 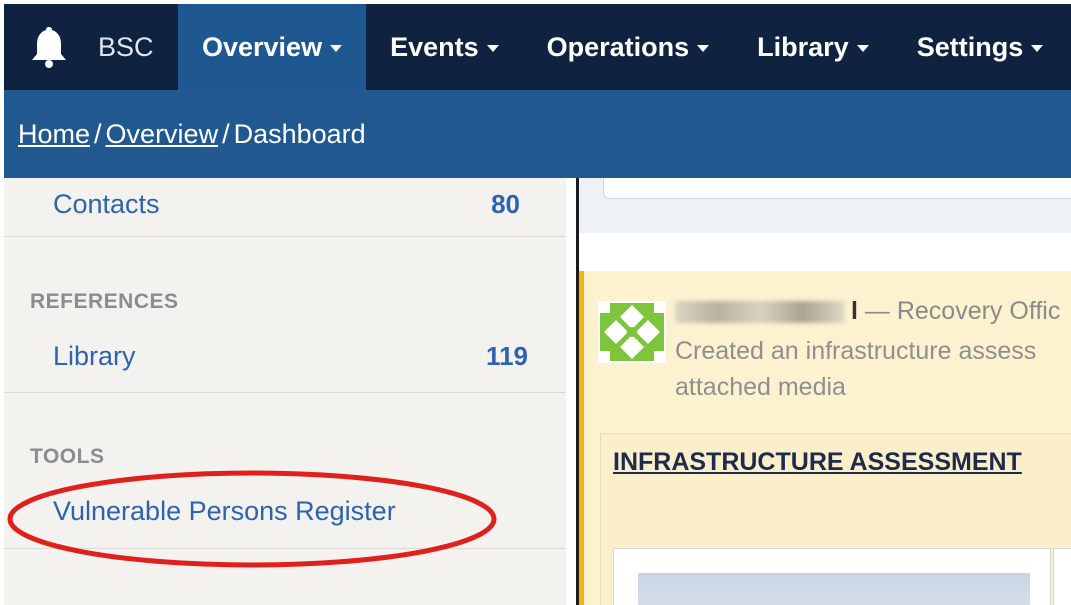 What do you see at coordinates (126, 46) in the screenshot?
I see `brand-name: BSC` at bounding box center [126, 46].